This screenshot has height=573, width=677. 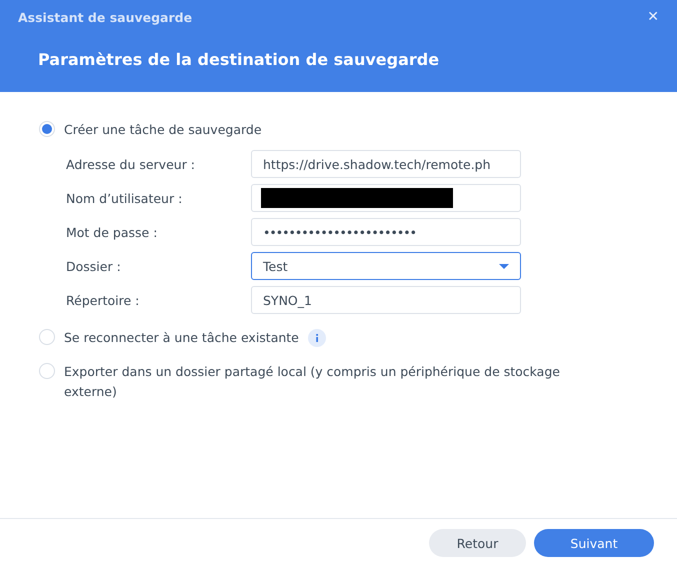 What do you see at coordinates (334, 382) in the screenshot?
I see `option-label: Exporter dans un dossier partagé local (y compris un périphérique de stockage externe)` at bounding box center [334, 382].